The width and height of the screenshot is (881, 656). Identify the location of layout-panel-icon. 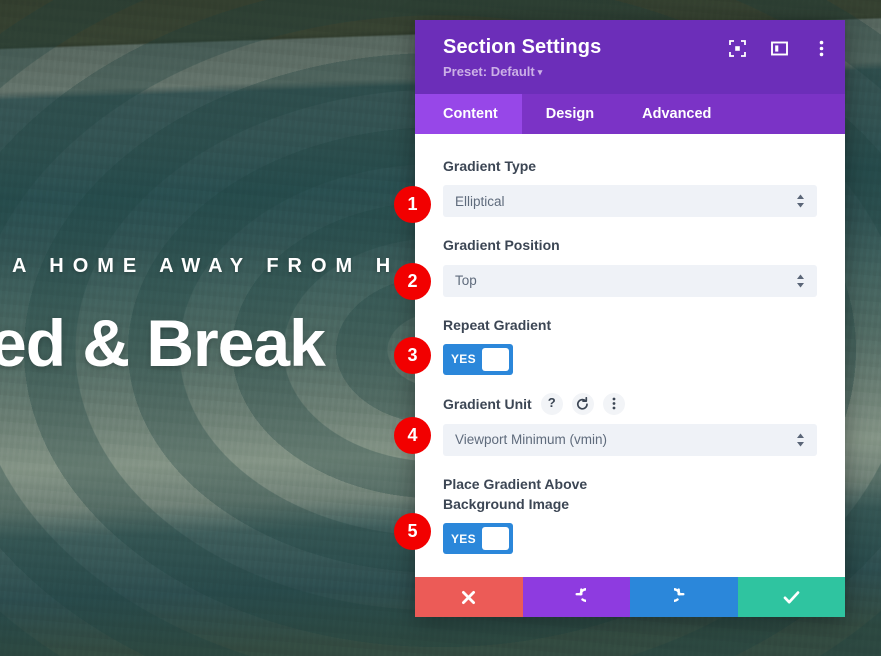
(779, 48).